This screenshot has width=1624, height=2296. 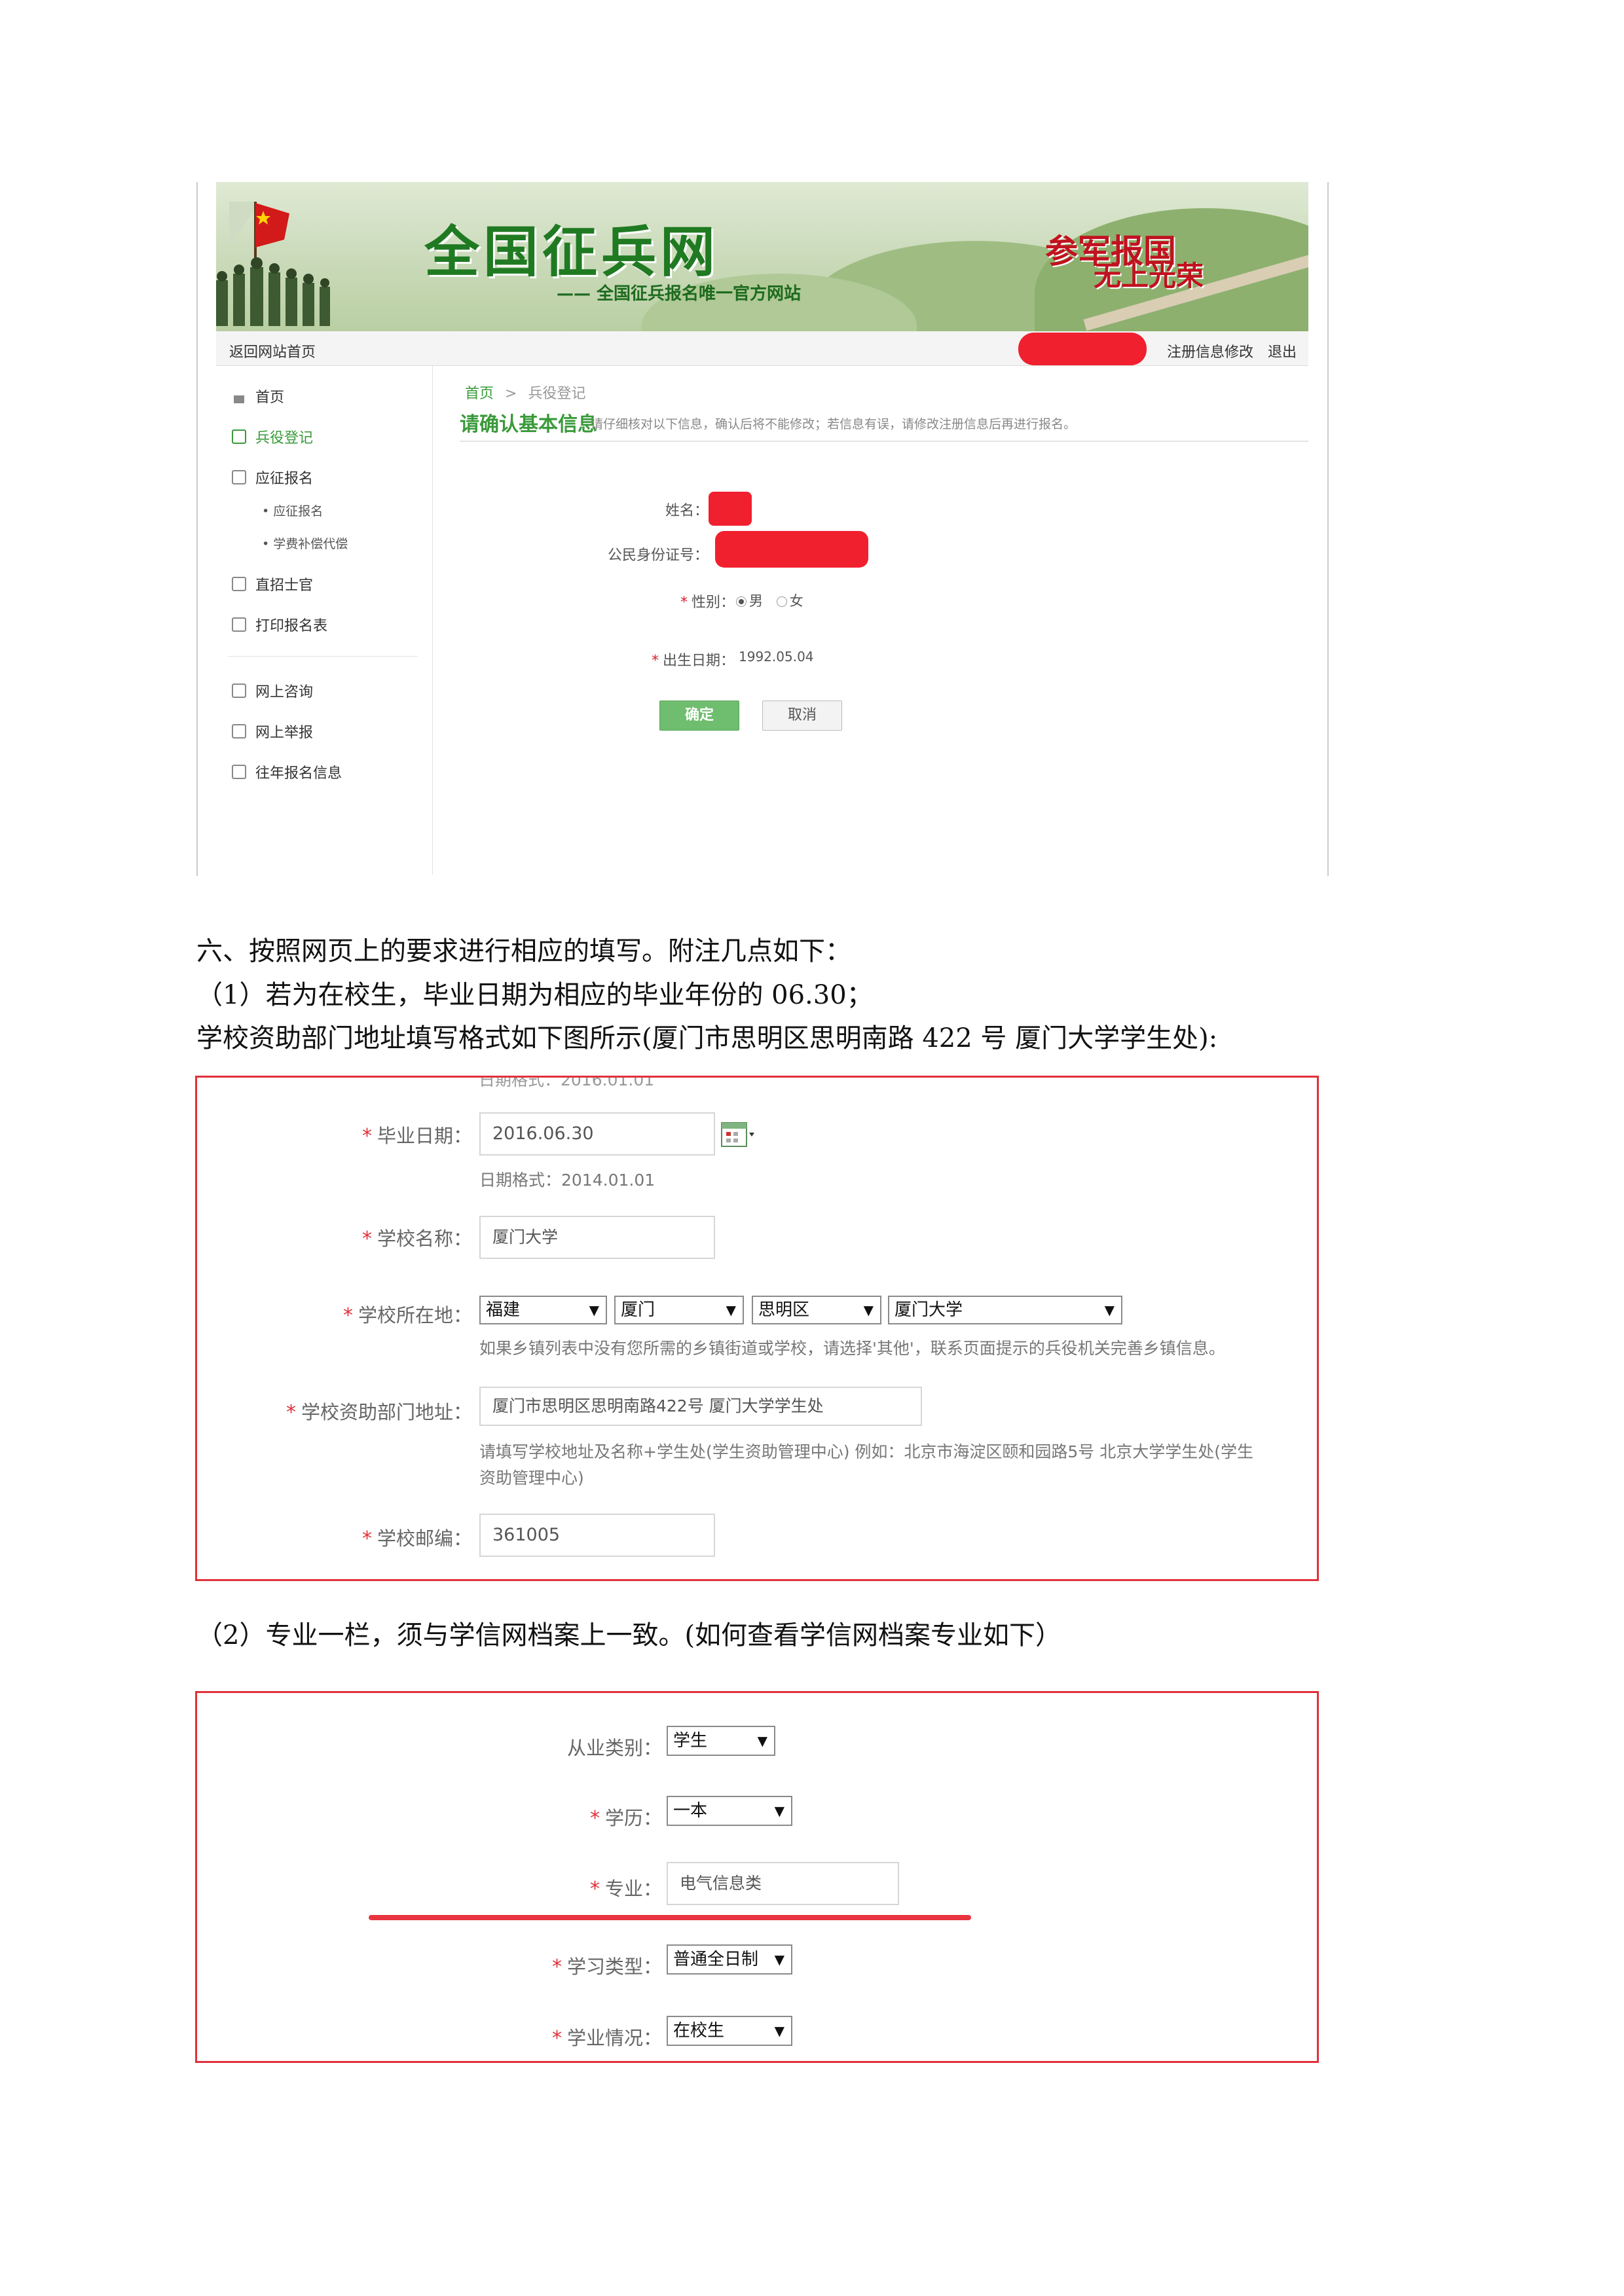 What do you see at coordinates (272, 477) in the screenshot?
I see `sidebar-item-apply: 应征报名` at bounding box center [272, 477].